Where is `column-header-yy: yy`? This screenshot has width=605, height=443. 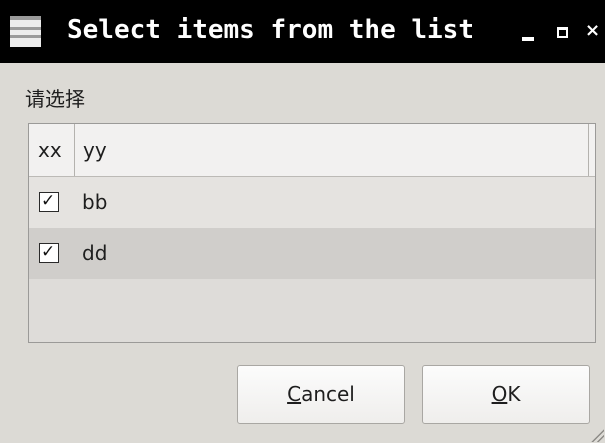
column-header-yy: yy is located at coordinates (332, 150).